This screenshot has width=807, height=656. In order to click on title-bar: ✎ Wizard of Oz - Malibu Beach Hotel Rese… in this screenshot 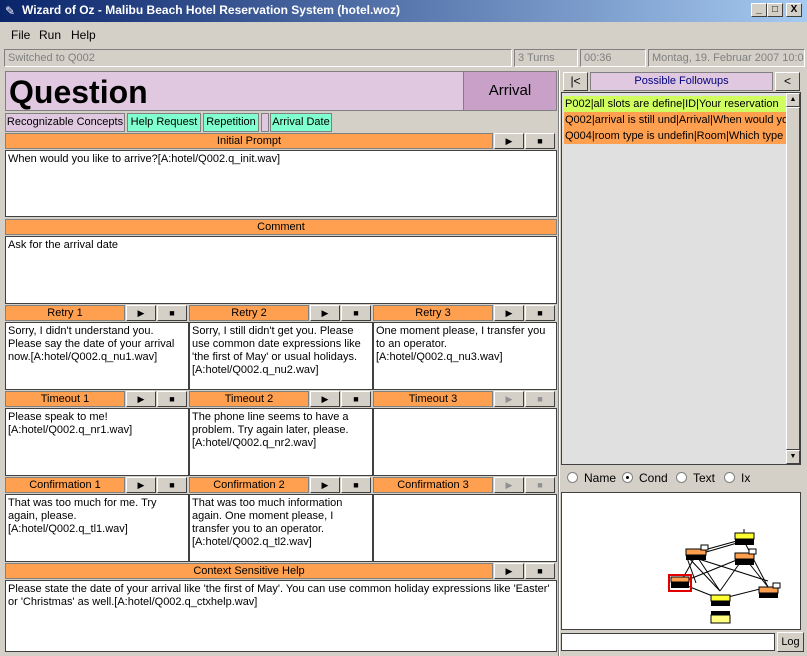, I will do `click(403, 11)`.